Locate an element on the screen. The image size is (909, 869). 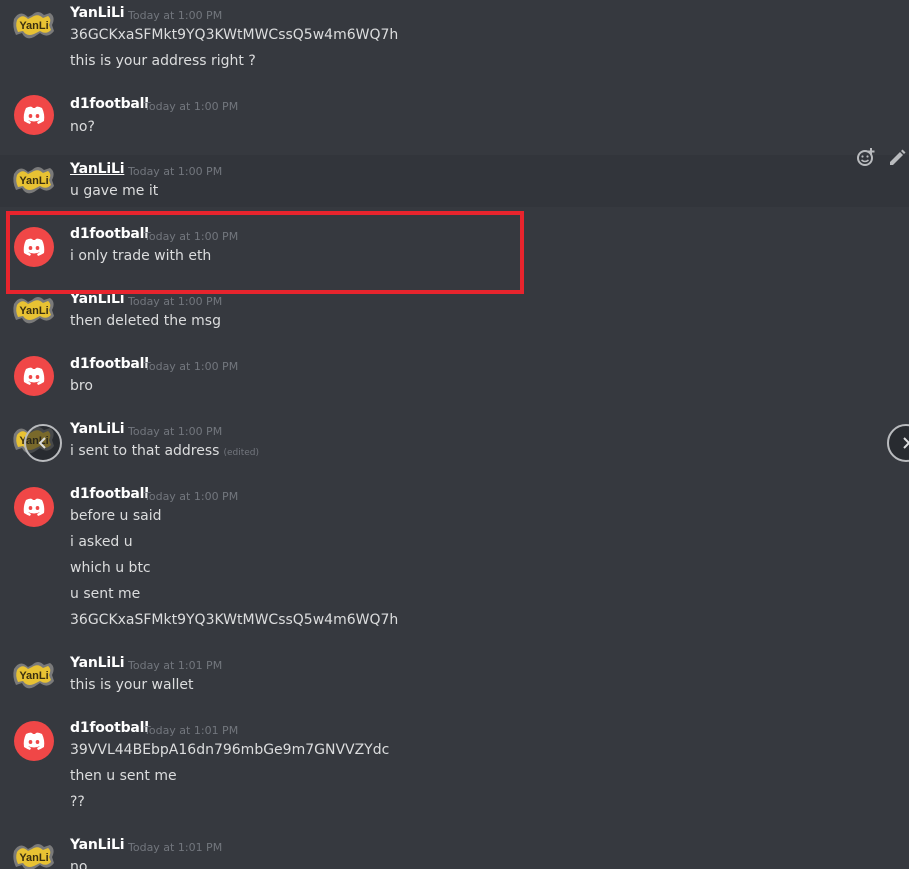
message-text: 39VVL44BEbpA16dn796mbGe9m7GNVVZYdc is located at coordinates (230, 750).